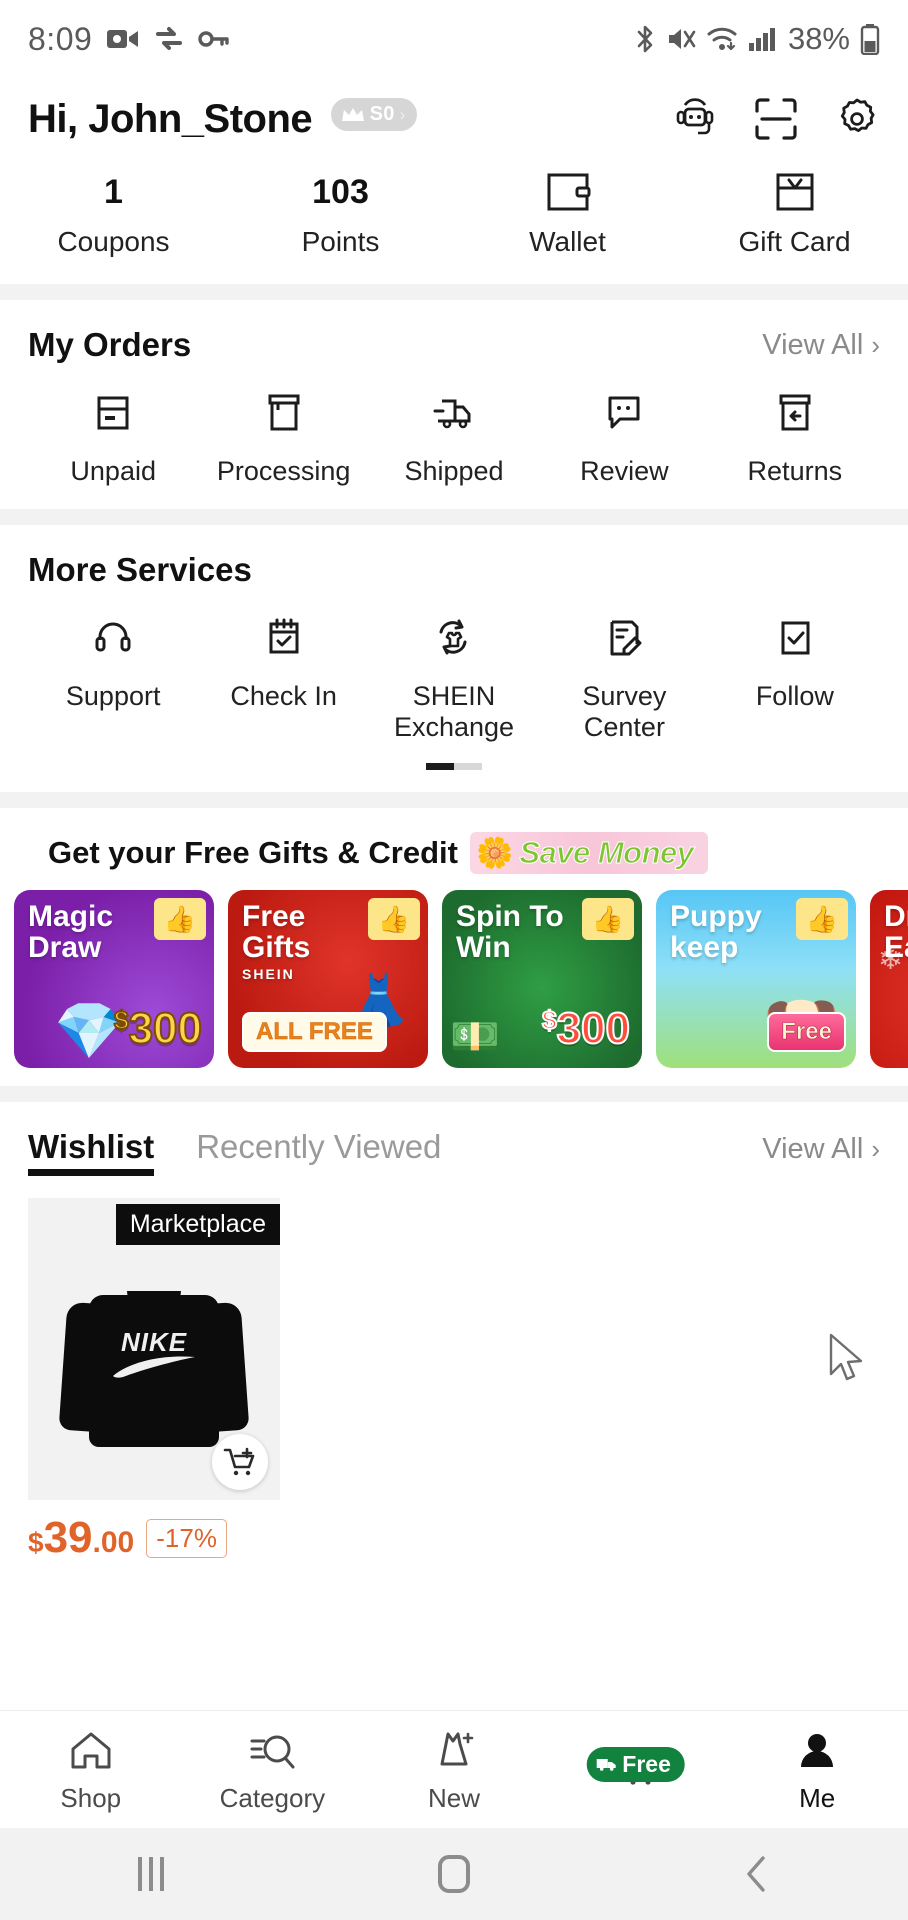  I want to click on status-bar-left: 8:09, so click(129, 39).